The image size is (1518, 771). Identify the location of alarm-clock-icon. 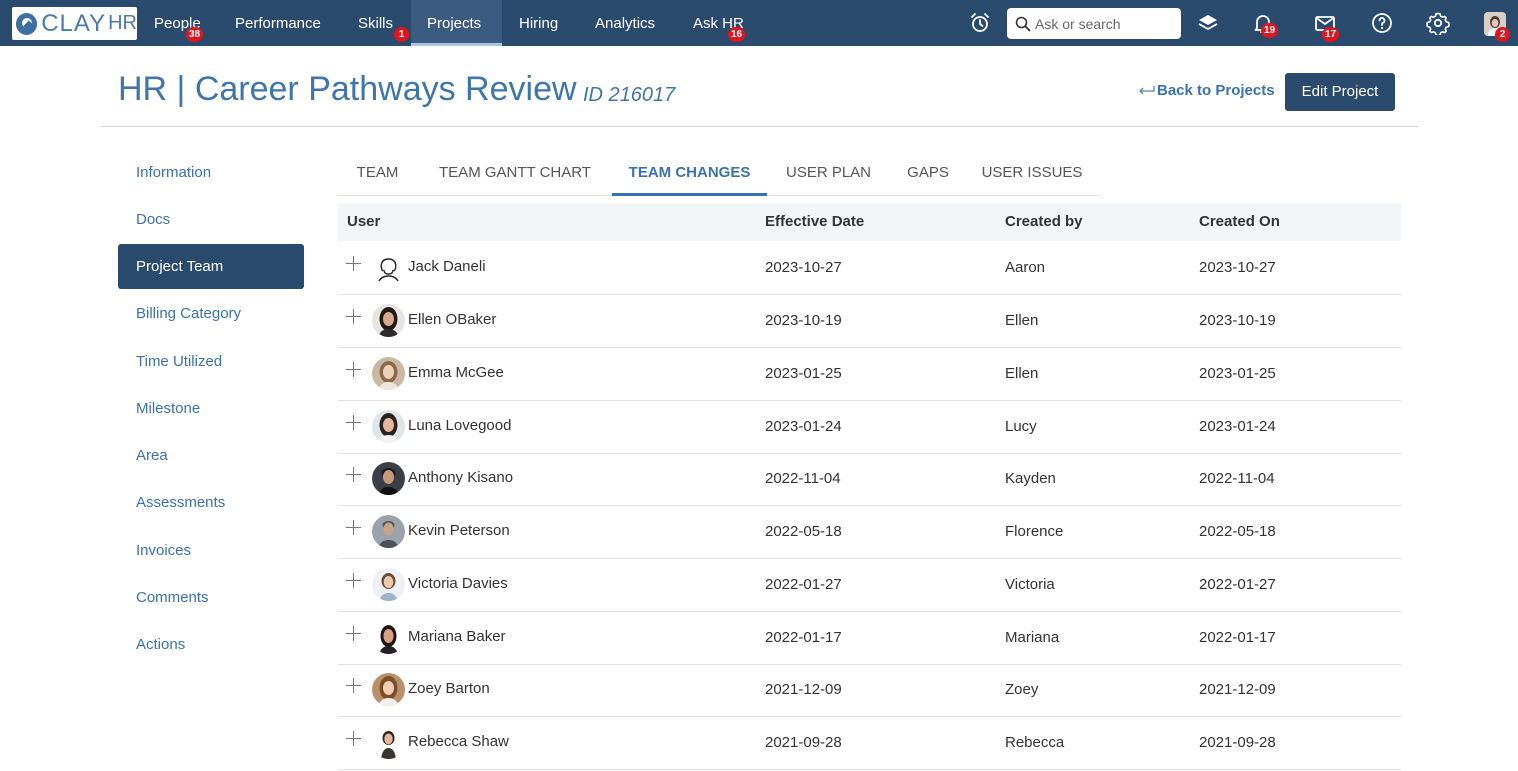
(980, 23).